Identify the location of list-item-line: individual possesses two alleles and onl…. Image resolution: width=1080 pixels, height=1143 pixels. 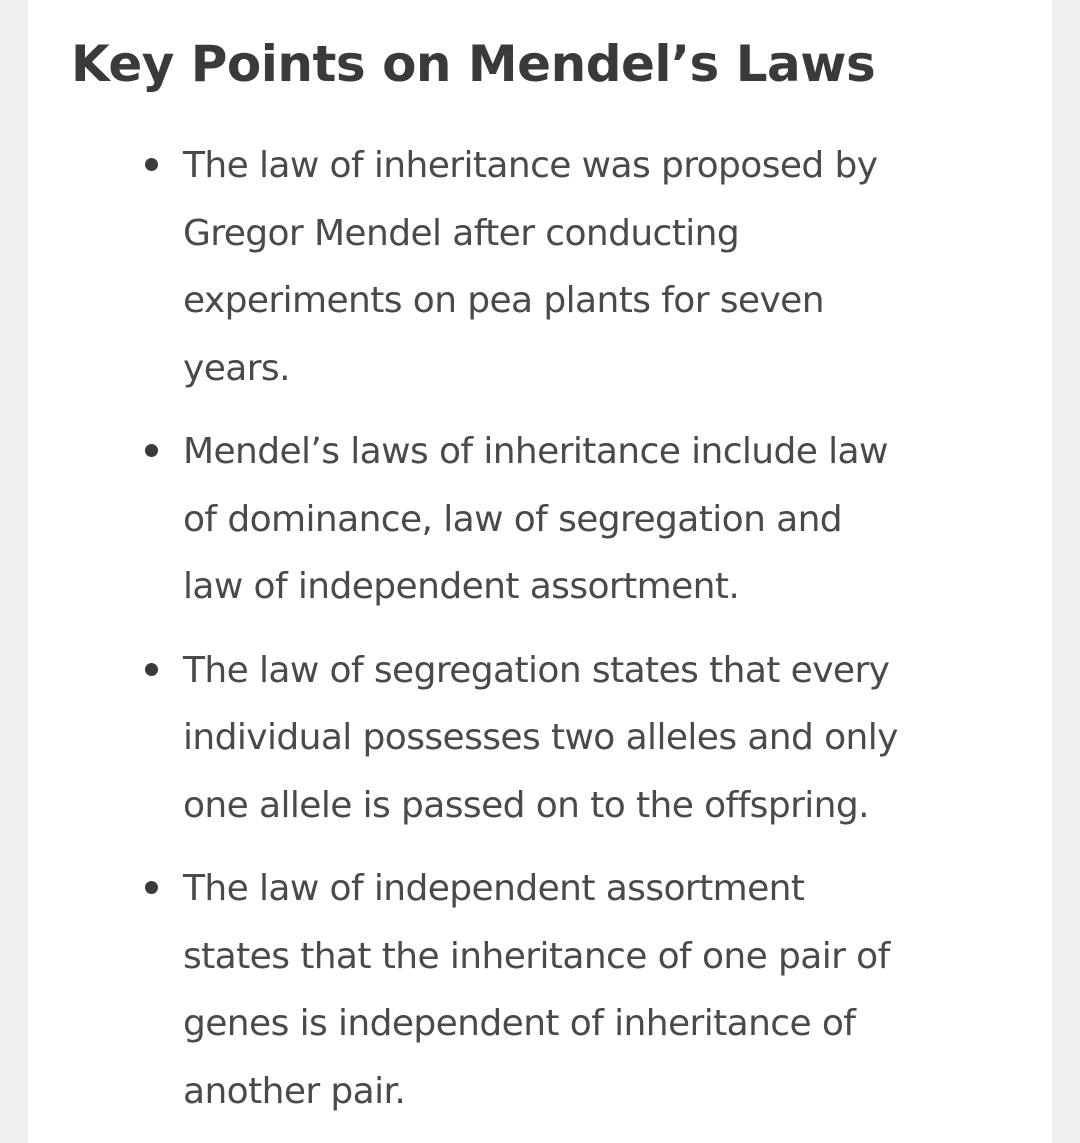
(540, 737).